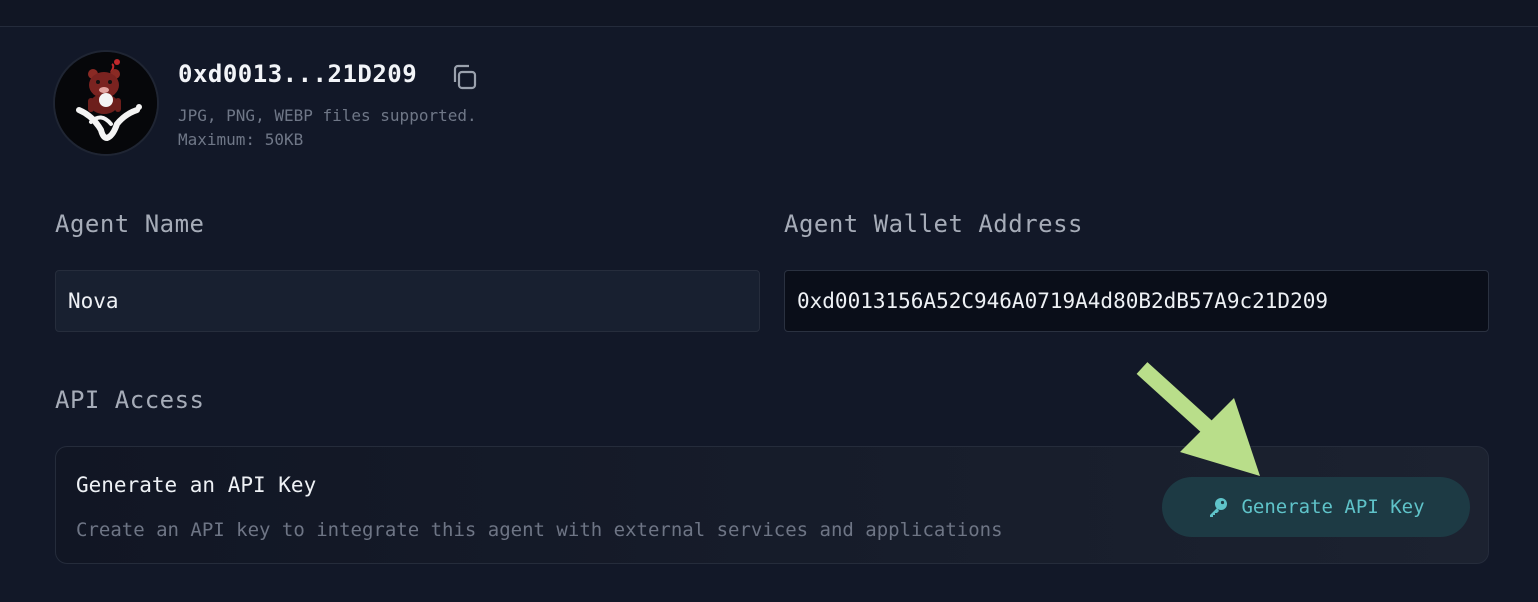  I want to click on wallet-address-label: Agent Wallet Address, so click(933, 224).